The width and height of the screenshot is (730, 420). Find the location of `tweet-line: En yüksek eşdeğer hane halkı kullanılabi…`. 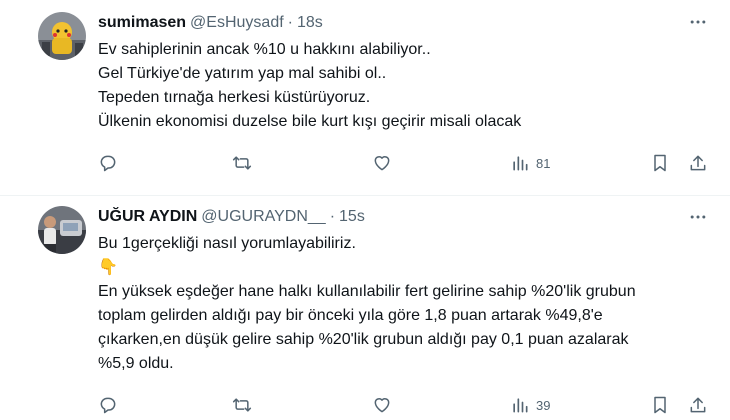

tweet-line: En yüksek eşdeğer hane halkı kullanılabi… is located at coordinates (367, 291).